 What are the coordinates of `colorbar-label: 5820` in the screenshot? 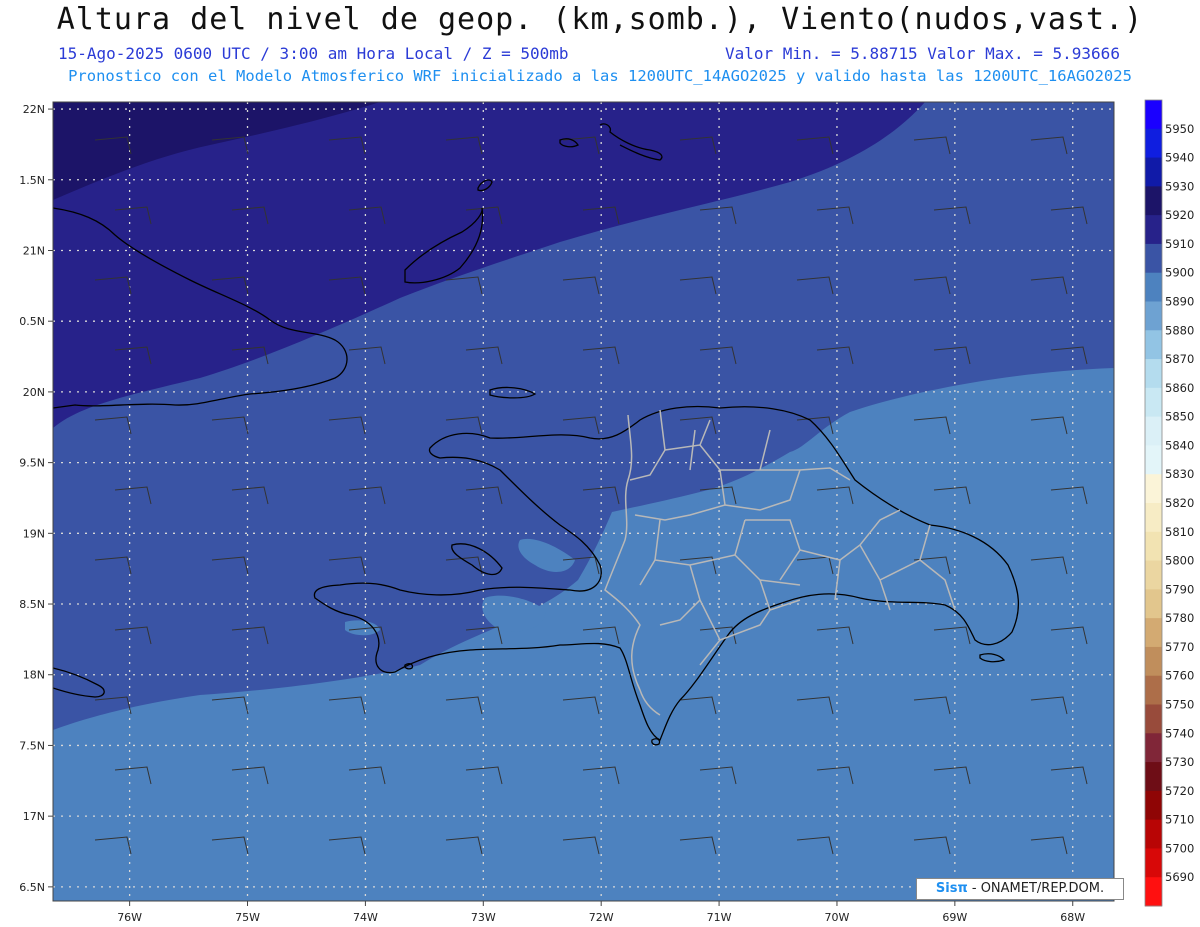 It's located at (1179, 503).